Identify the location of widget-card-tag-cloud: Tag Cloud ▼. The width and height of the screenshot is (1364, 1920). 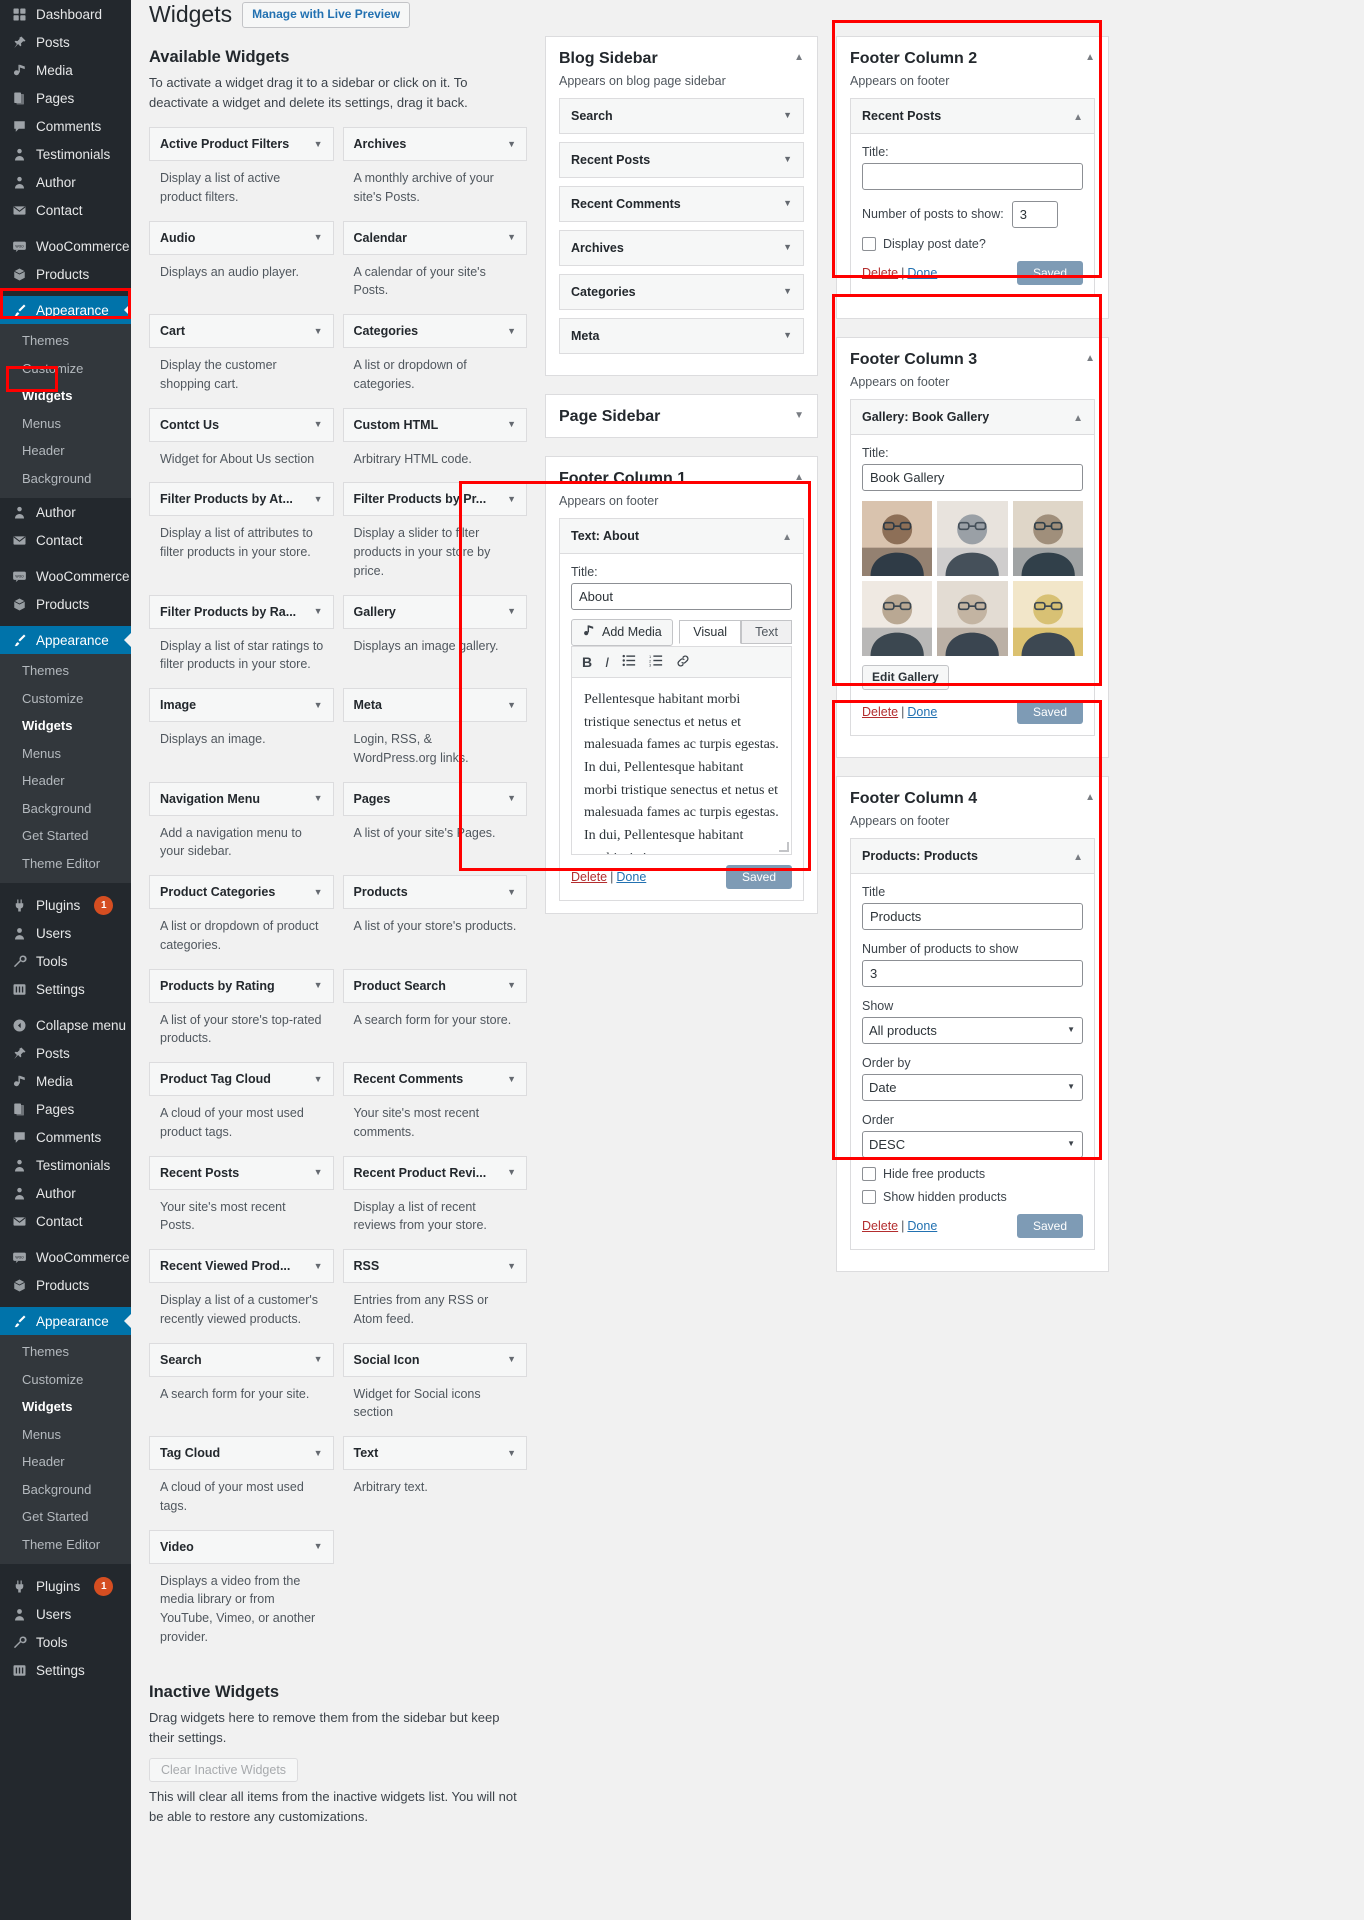
(241, 1453).